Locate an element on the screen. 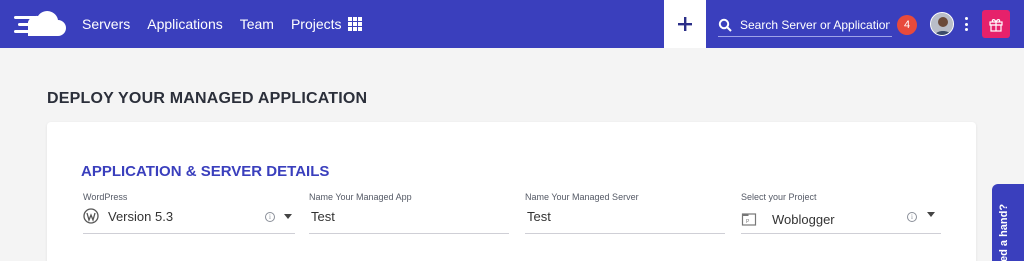 The height and width of the screenshot is (261, 1024). project-value: Woblogger is located at coordinates (803, 219).